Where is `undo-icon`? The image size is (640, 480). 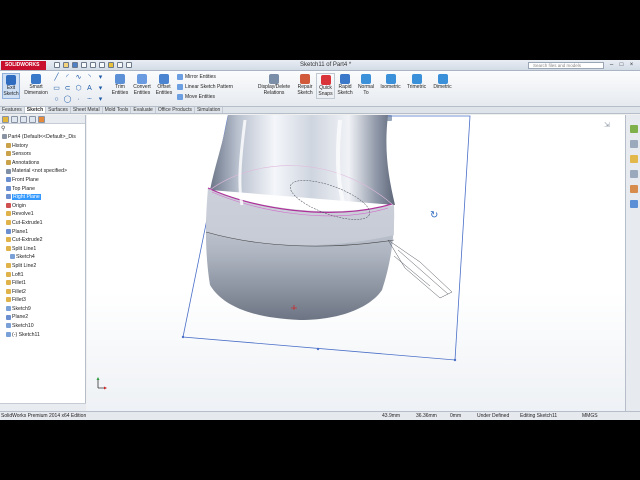 undo-icon is located at coordinates (93, 65).